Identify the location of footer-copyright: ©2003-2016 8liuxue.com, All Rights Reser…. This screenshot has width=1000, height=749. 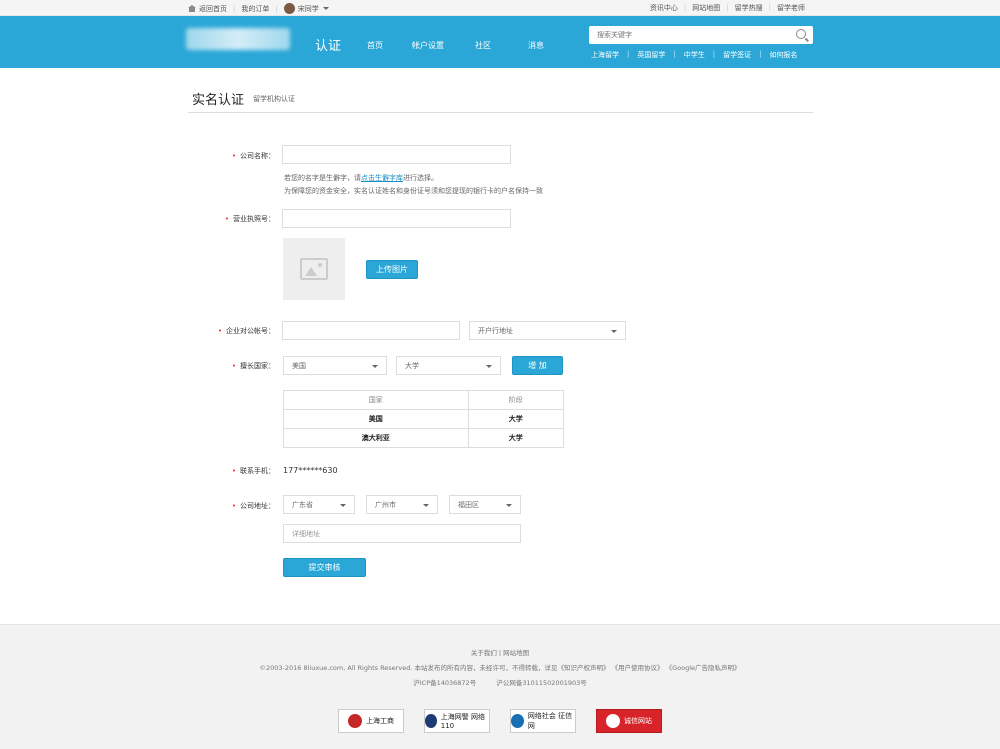
(500, 668).